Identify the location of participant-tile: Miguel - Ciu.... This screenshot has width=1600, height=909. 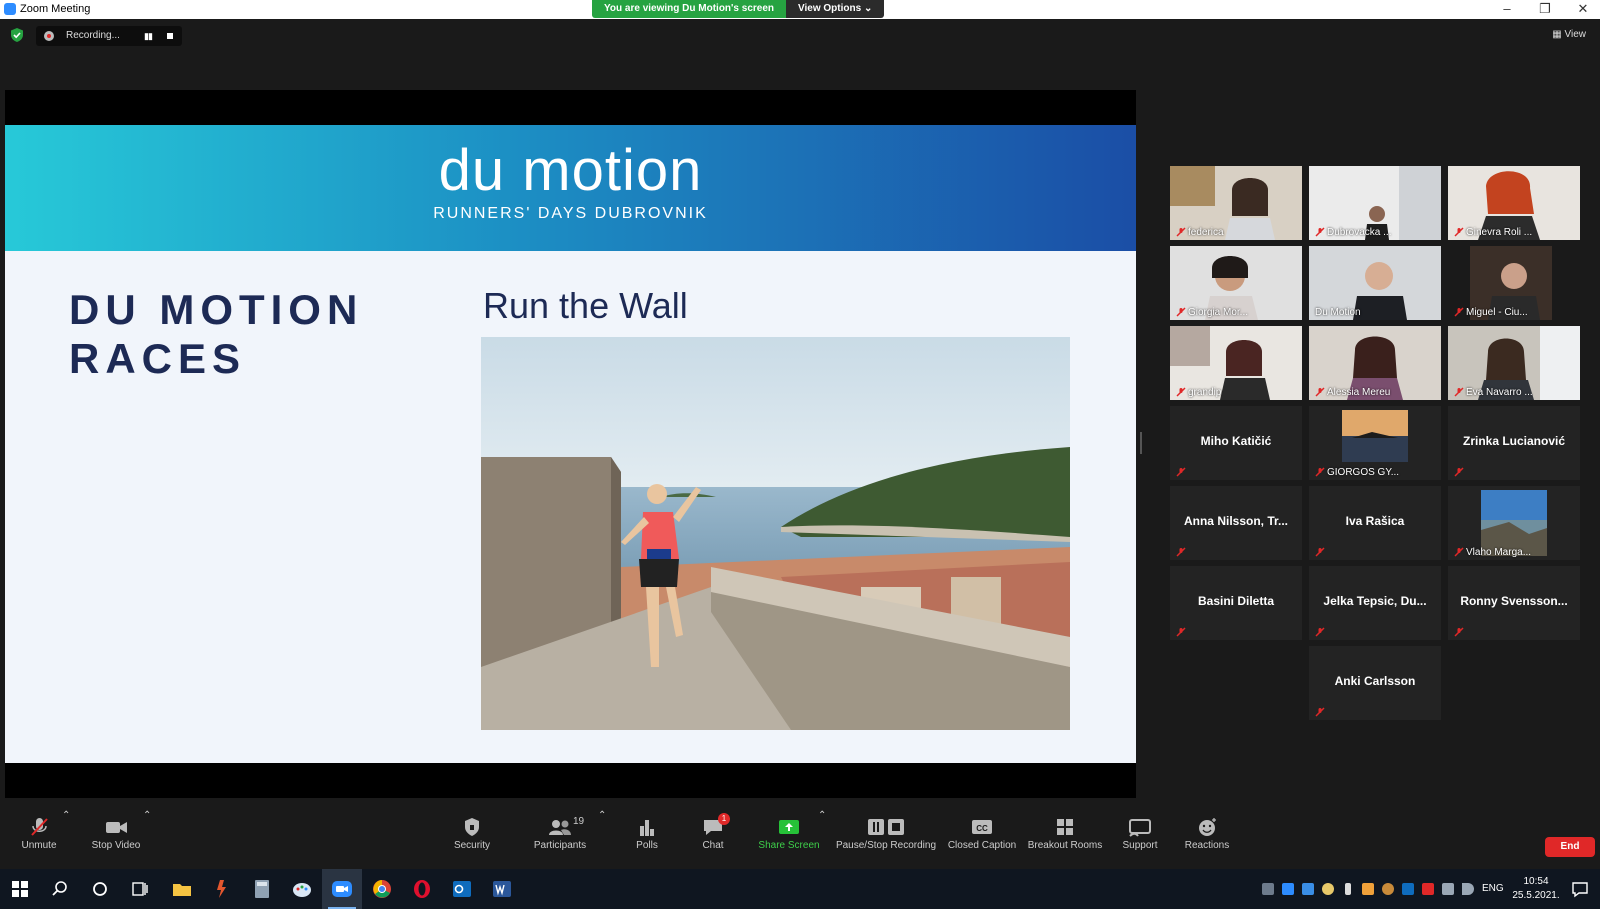
(1514, 283).